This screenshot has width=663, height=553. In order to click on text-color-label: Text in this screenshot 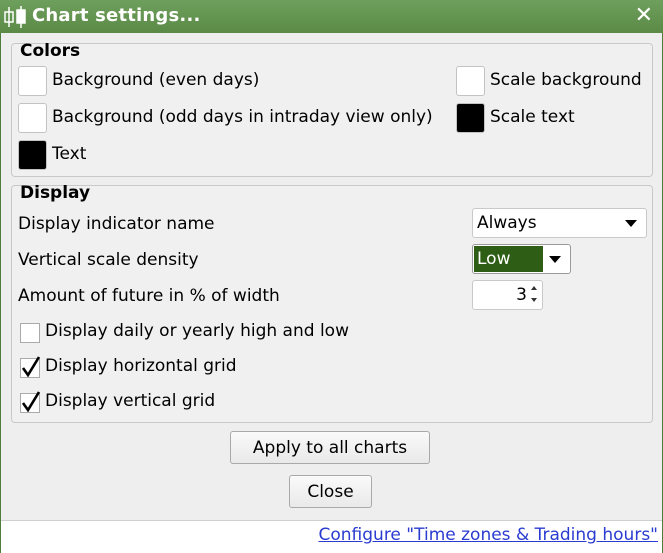, I will do `click(69, 154)`.